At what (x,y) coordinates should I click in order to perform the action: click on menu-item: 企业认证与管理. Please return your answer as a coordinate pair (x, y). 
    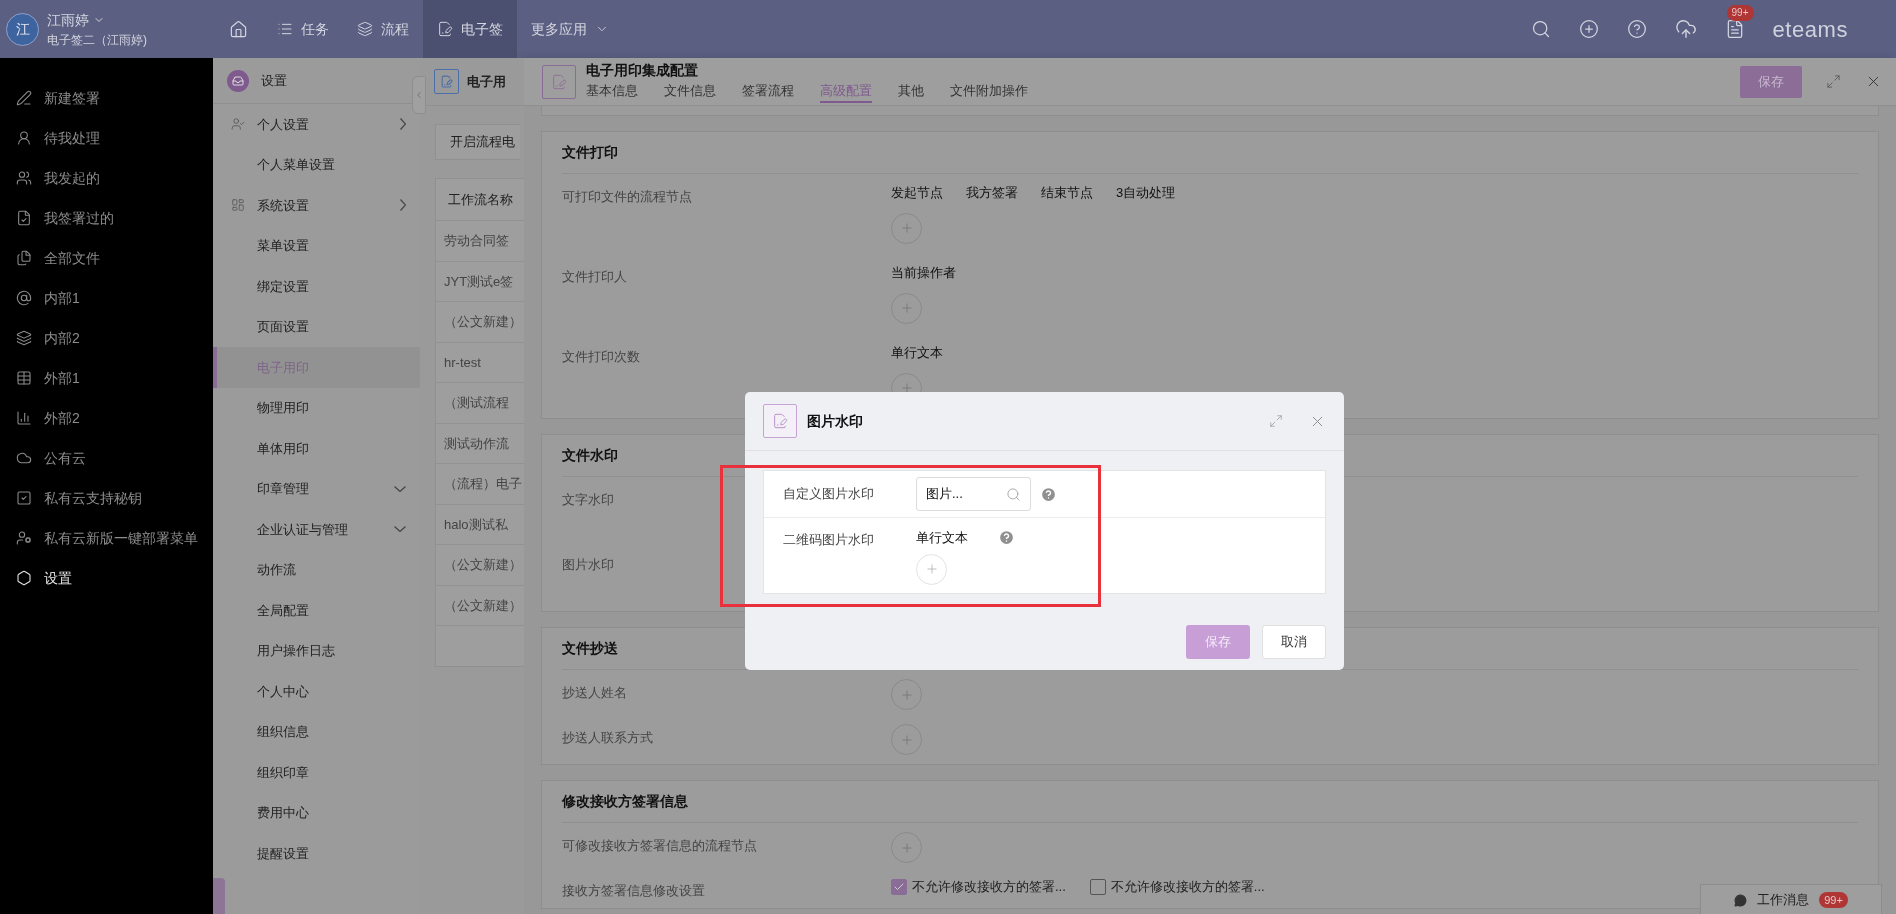
    Looking at the image, I should click on (316, 529).